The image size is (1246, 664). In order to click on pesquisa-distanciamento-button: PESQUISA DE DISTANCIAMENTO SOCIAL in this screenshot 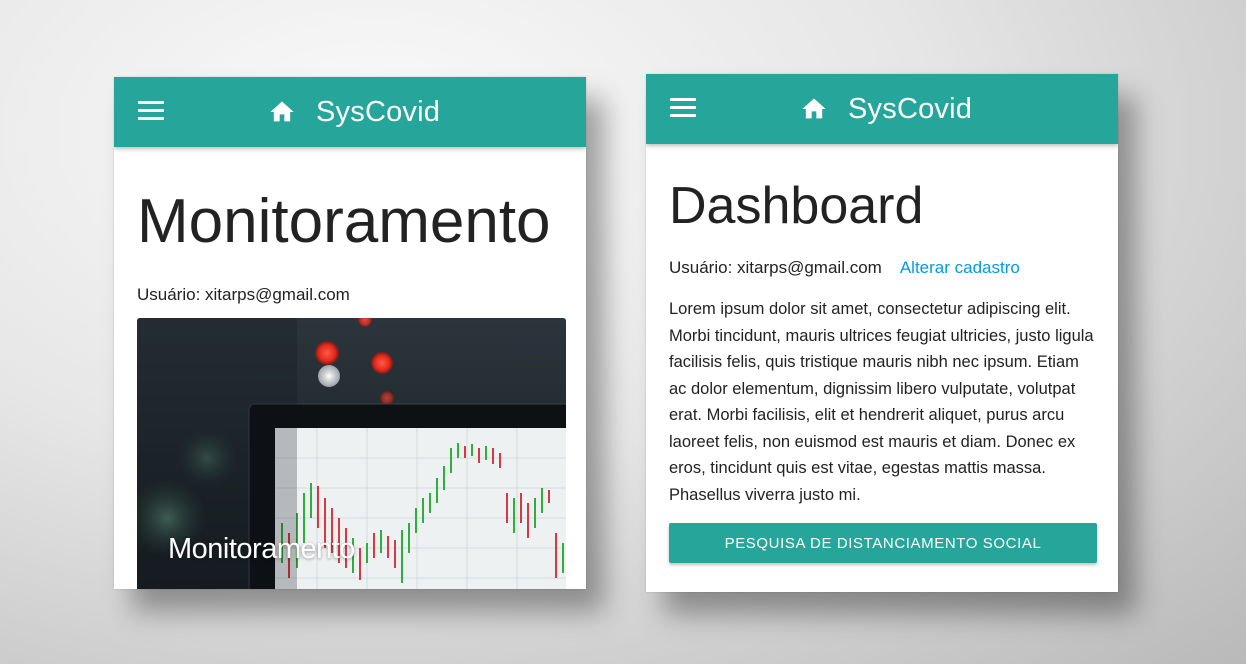, I will do `click(883, 543)`.